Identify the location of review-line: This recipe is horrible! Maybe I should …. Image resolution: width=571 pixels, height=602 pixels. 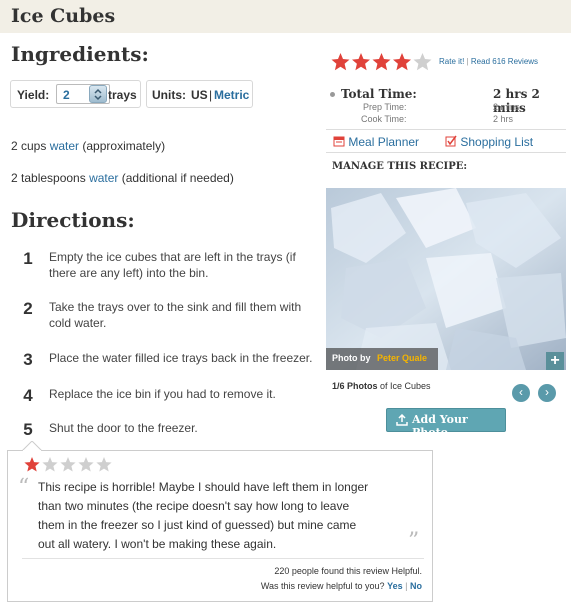
(203, 487).